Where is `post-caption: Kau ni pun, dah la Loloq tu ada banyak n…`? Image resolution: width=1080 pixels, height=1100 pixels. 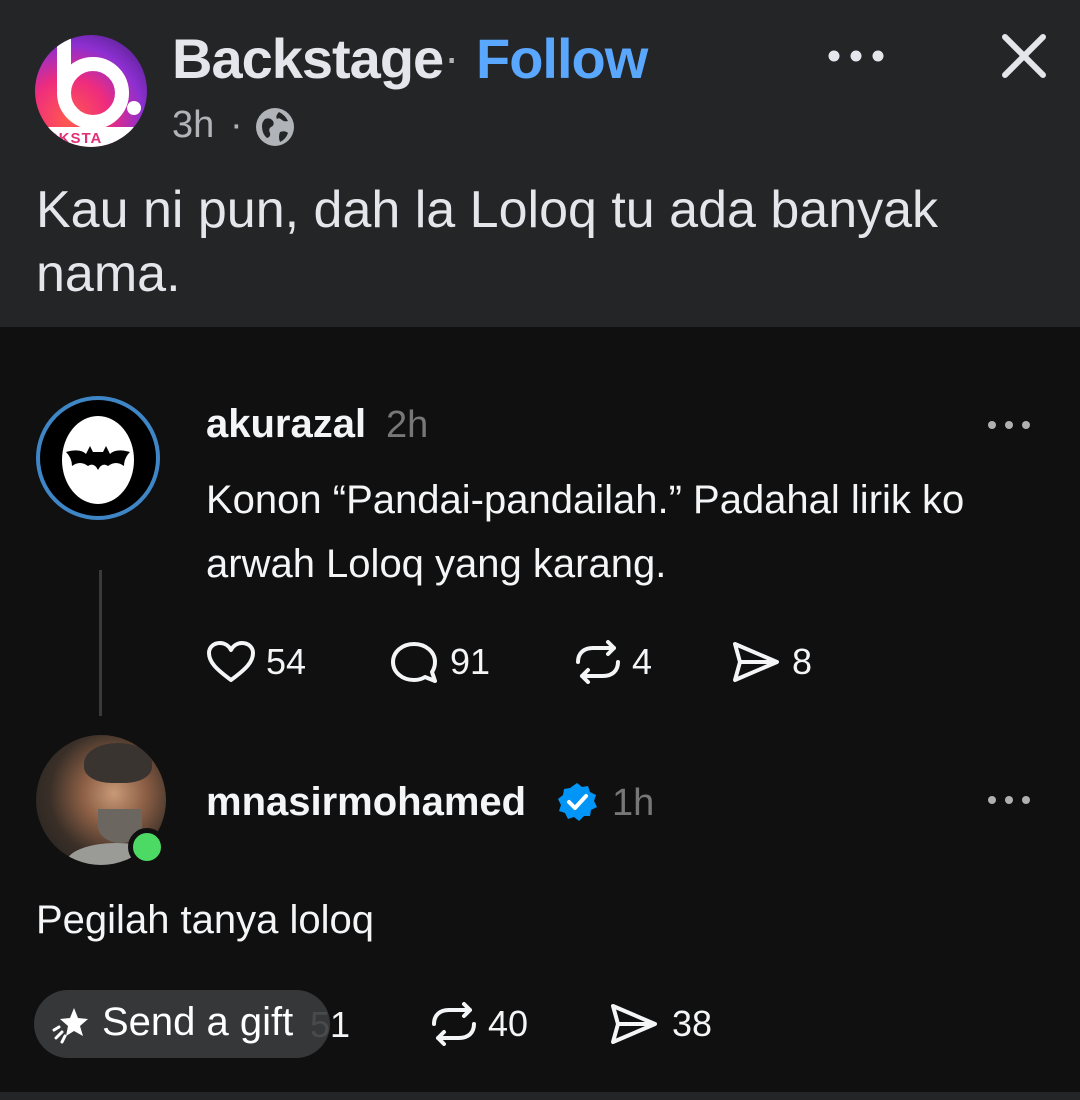 post-caption: Kau ni pun, dah la Loloq tu ada banyak n… is located at coordinates (487, 242).